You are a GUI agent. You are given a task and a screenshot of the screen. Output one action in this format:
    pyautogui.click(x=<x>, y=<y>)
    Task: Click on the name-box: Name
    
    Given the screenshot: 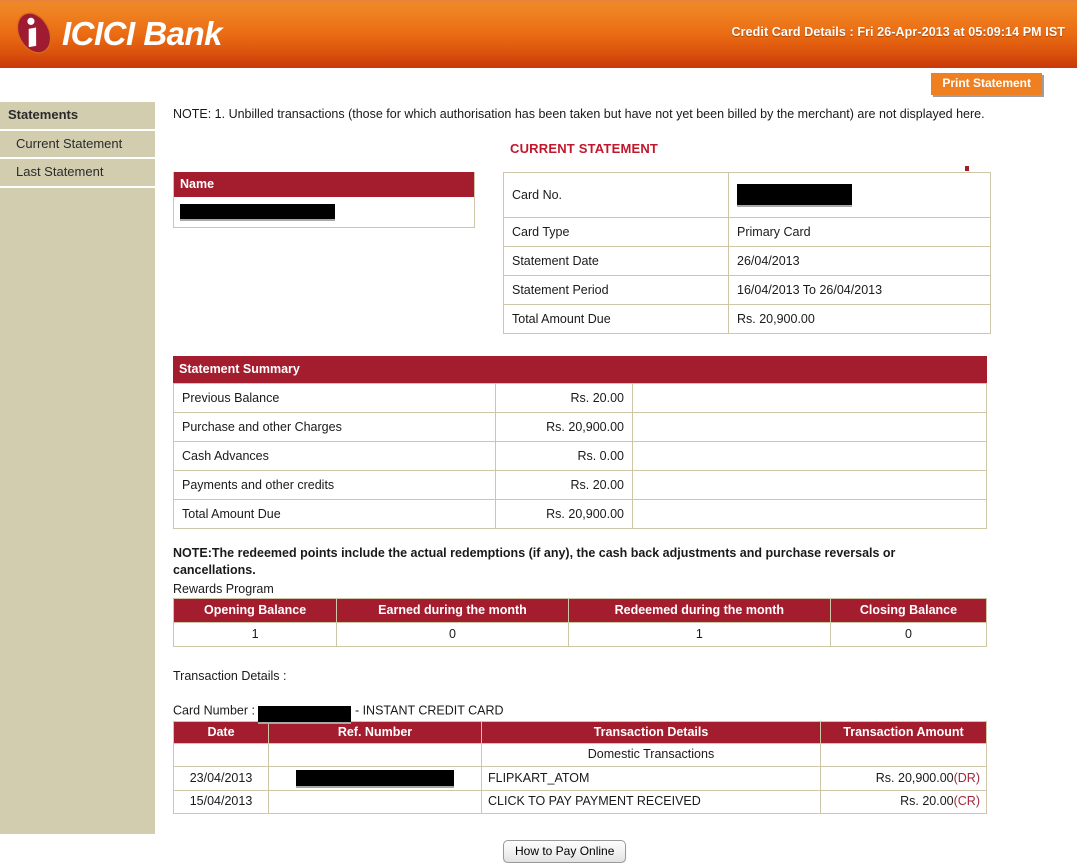 What is the action you would take?
    pyautogui.click(x=324, y=199)
    